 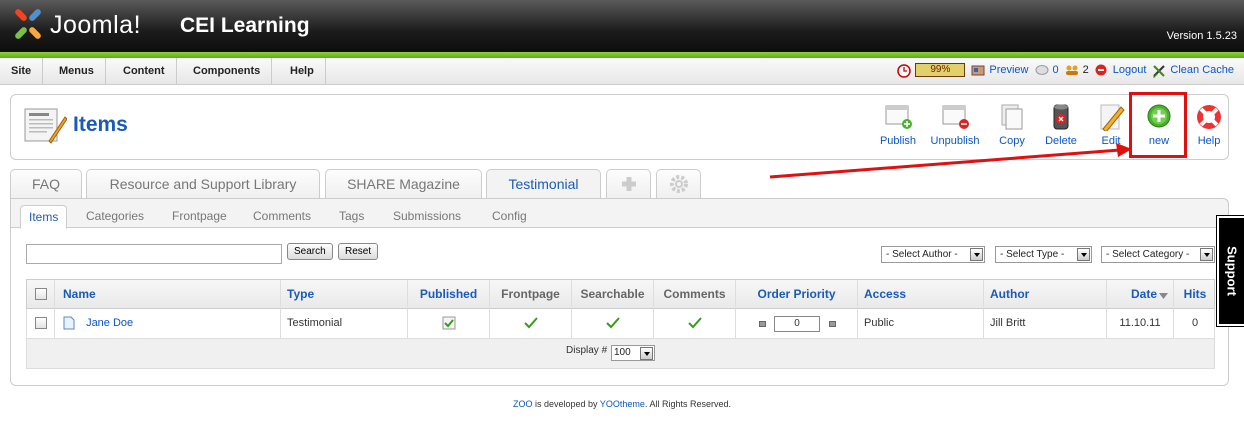 What do you see at coordinates (1143, 294) in the screenshot?
I see `col-date-label: Date` at bounding box center [1143, 294].